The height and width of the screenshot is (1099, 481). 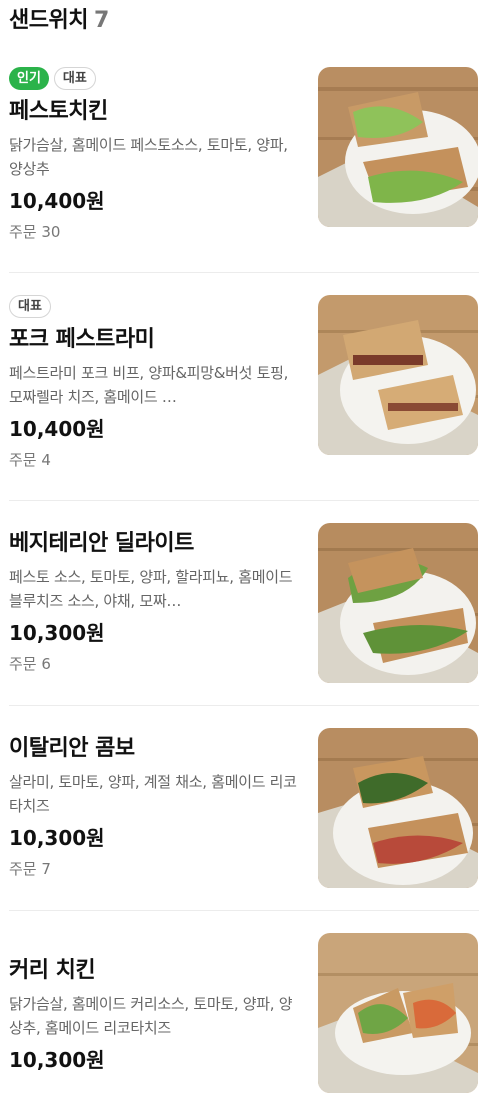 I want to click on menu-item-name: 페스토치킨, so click(x=58, y=111).